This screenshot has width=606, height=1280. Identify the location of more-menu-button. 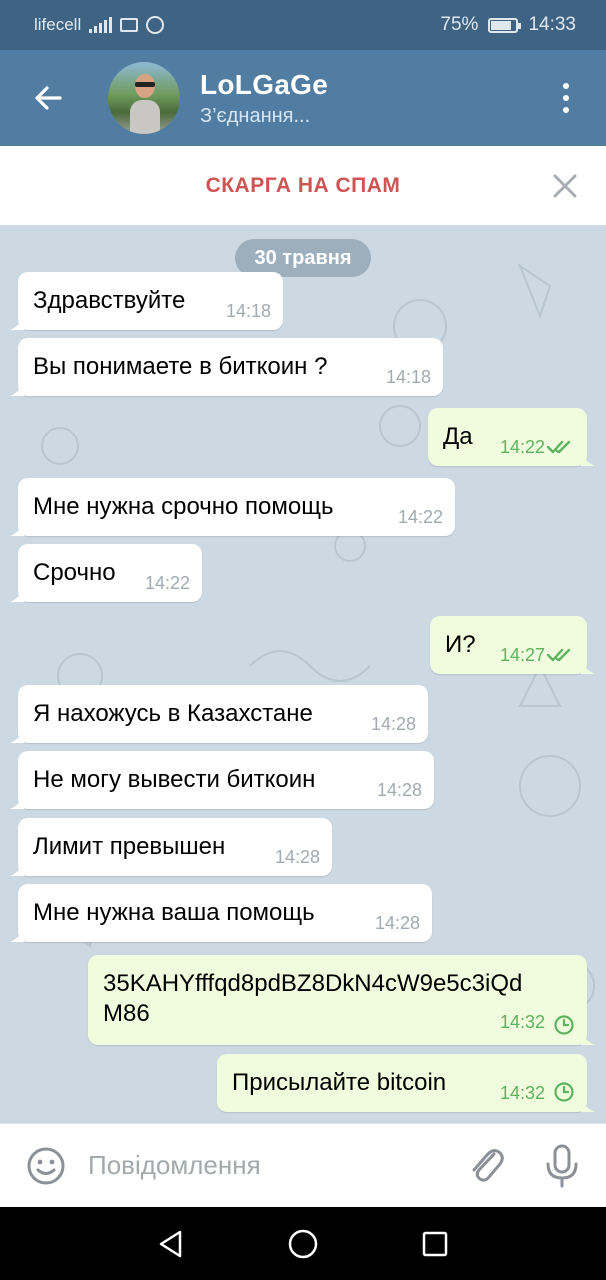
(566, 98).